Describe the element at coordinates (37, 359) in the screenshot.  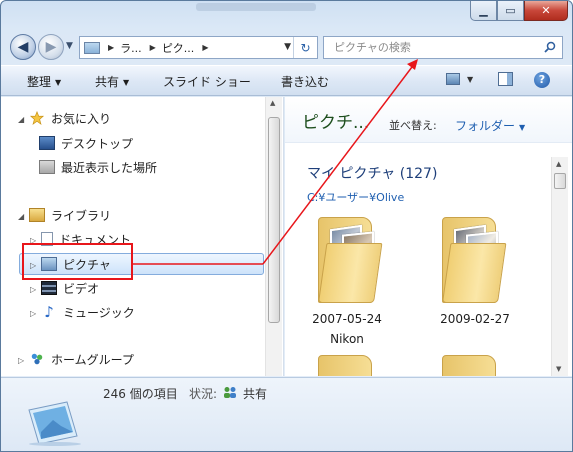
I see `homegroup-icon` at that location.